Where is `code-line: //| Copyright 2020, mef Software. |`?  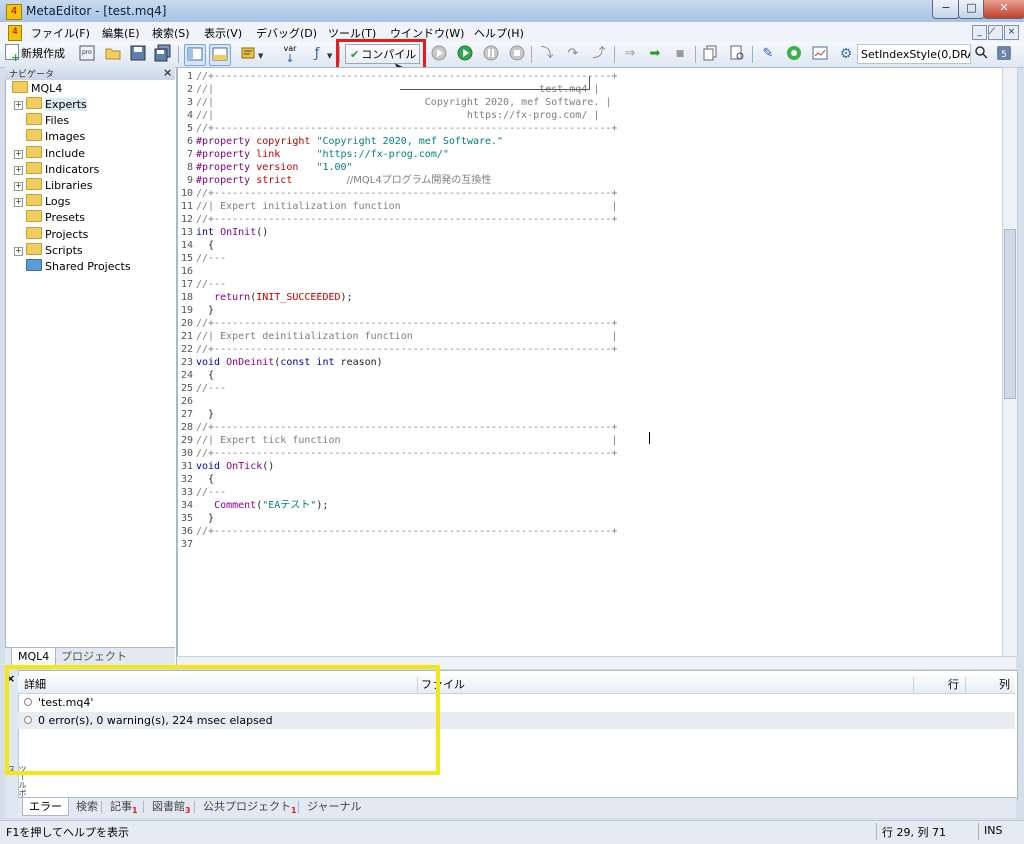
code-line: //| Copyright 2020, mef Software. | is located at coordinates (403, 102).